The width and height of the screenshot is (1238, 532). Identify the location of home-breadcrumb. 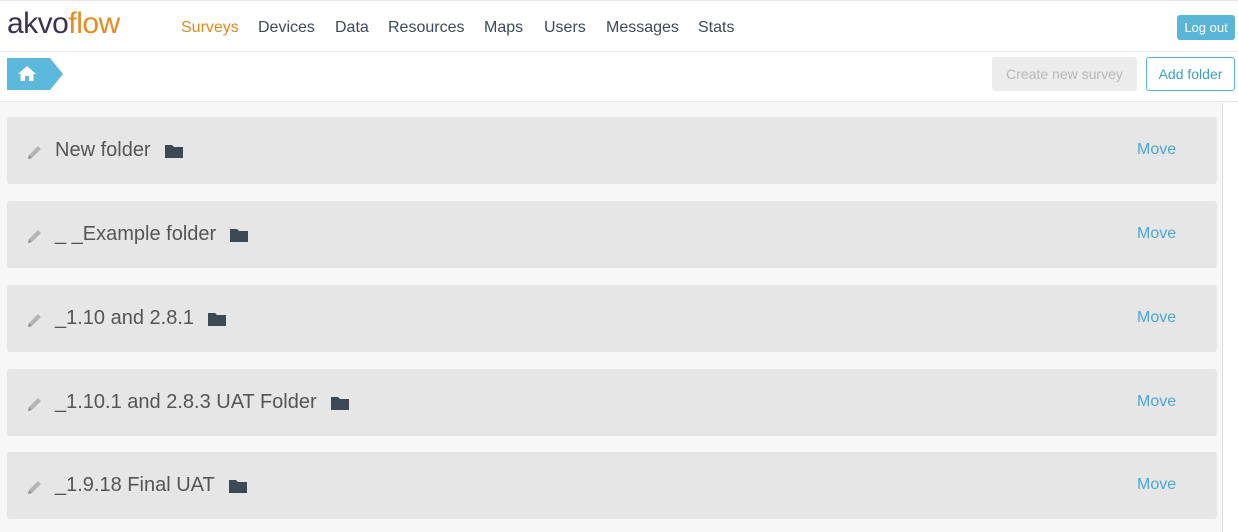
(35, 74).